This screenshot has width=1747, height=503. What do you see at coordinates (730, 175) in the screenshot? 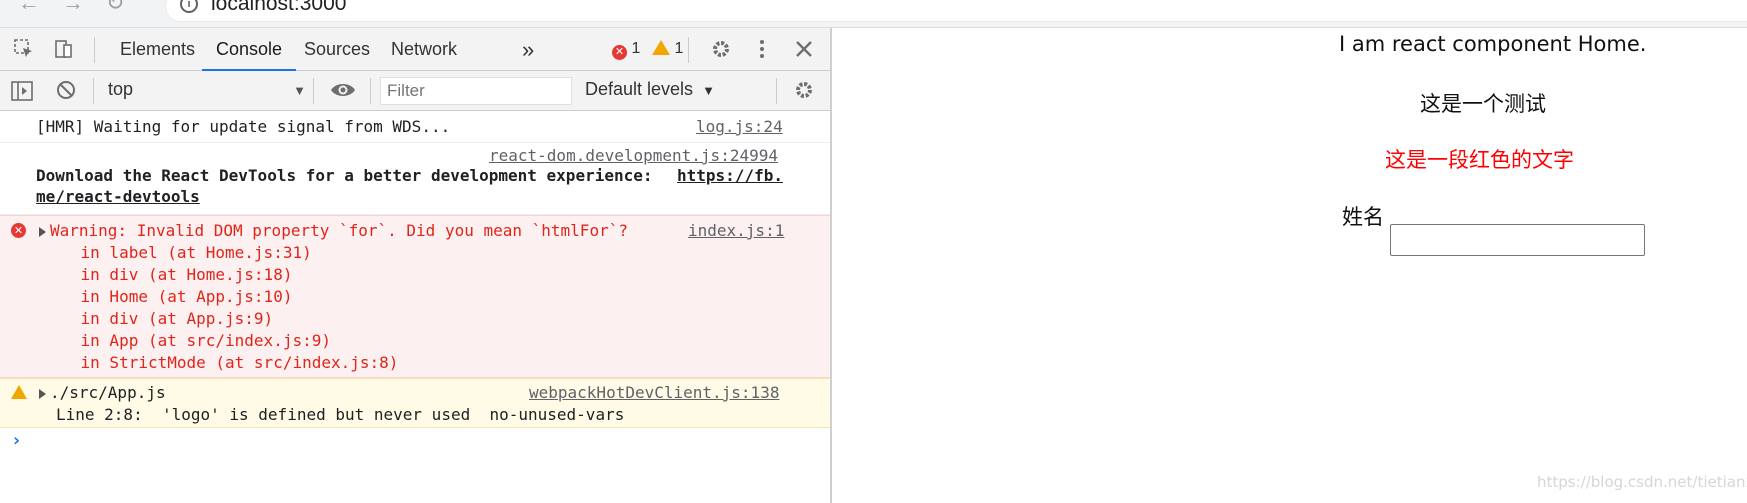
I see `message-link: https://fb.` at bounding box center [730, 175].